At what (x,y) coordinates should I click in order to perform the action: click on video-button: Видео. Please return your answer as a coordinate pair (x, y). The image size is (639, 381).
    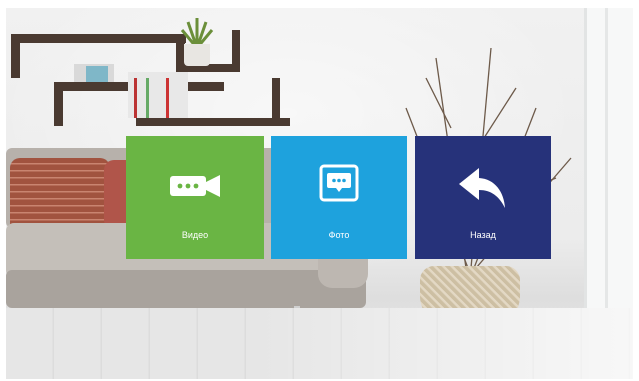
    Looking at the image, I should click on (195, 197).